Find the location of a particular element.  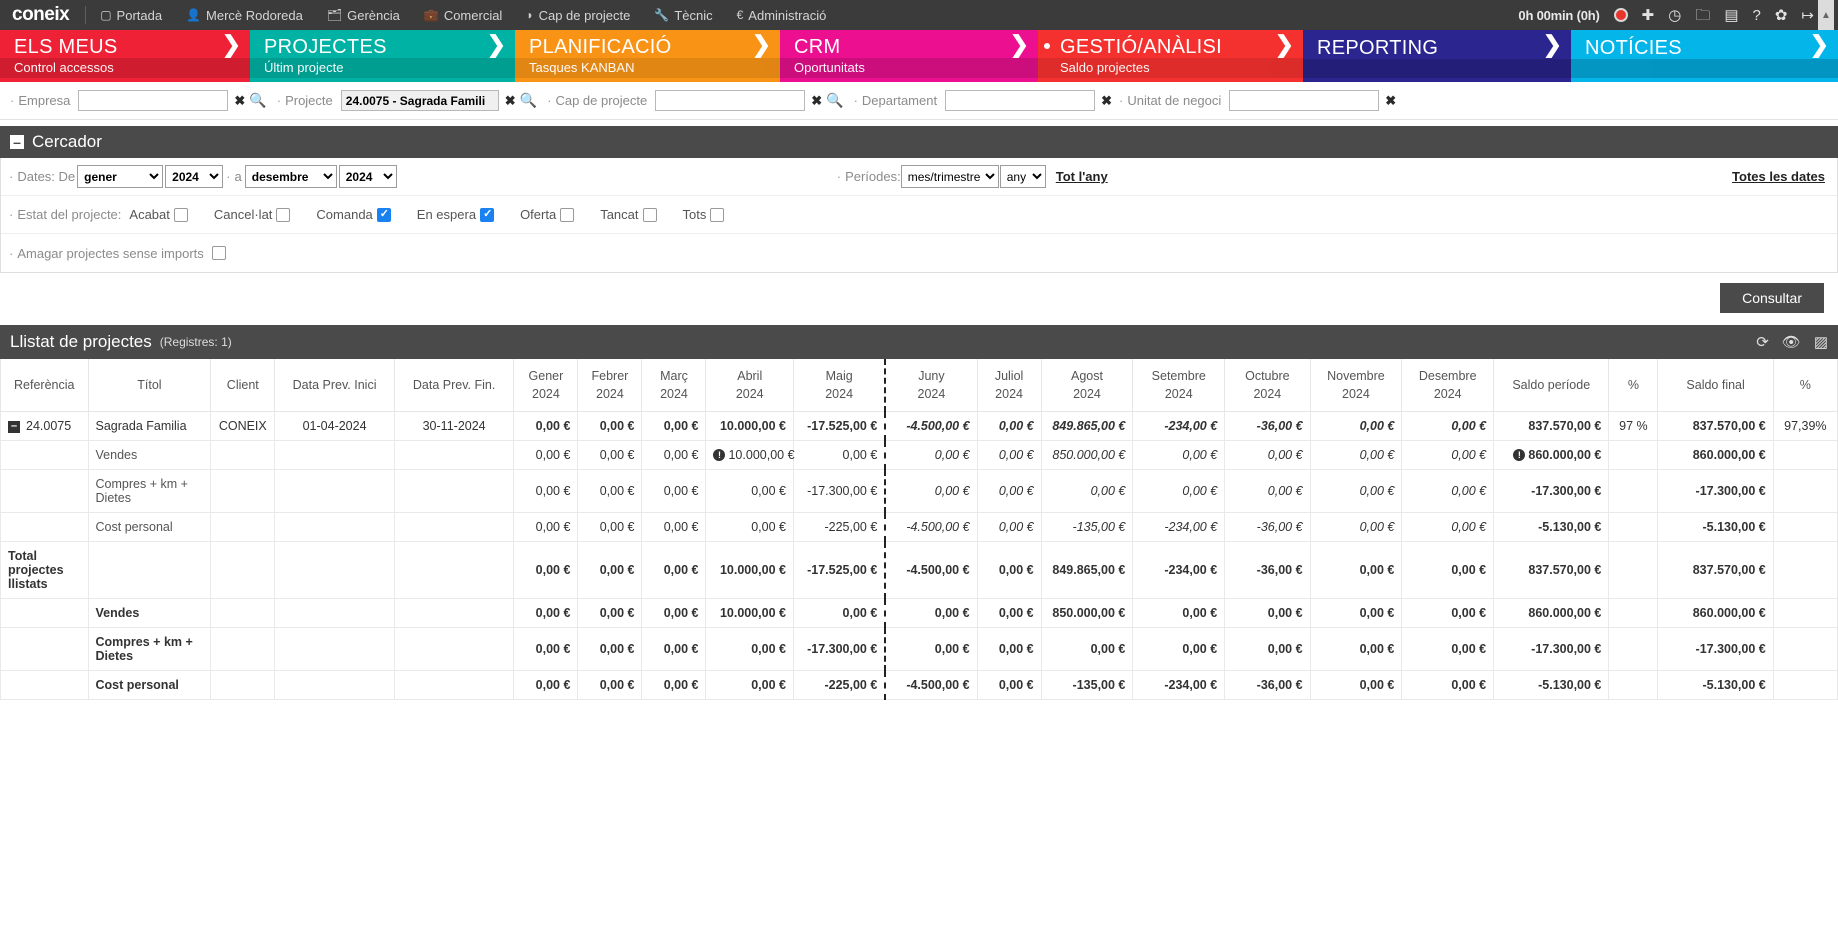

empresa-clear-icon: ✖ is located at coordinates (238, 101).